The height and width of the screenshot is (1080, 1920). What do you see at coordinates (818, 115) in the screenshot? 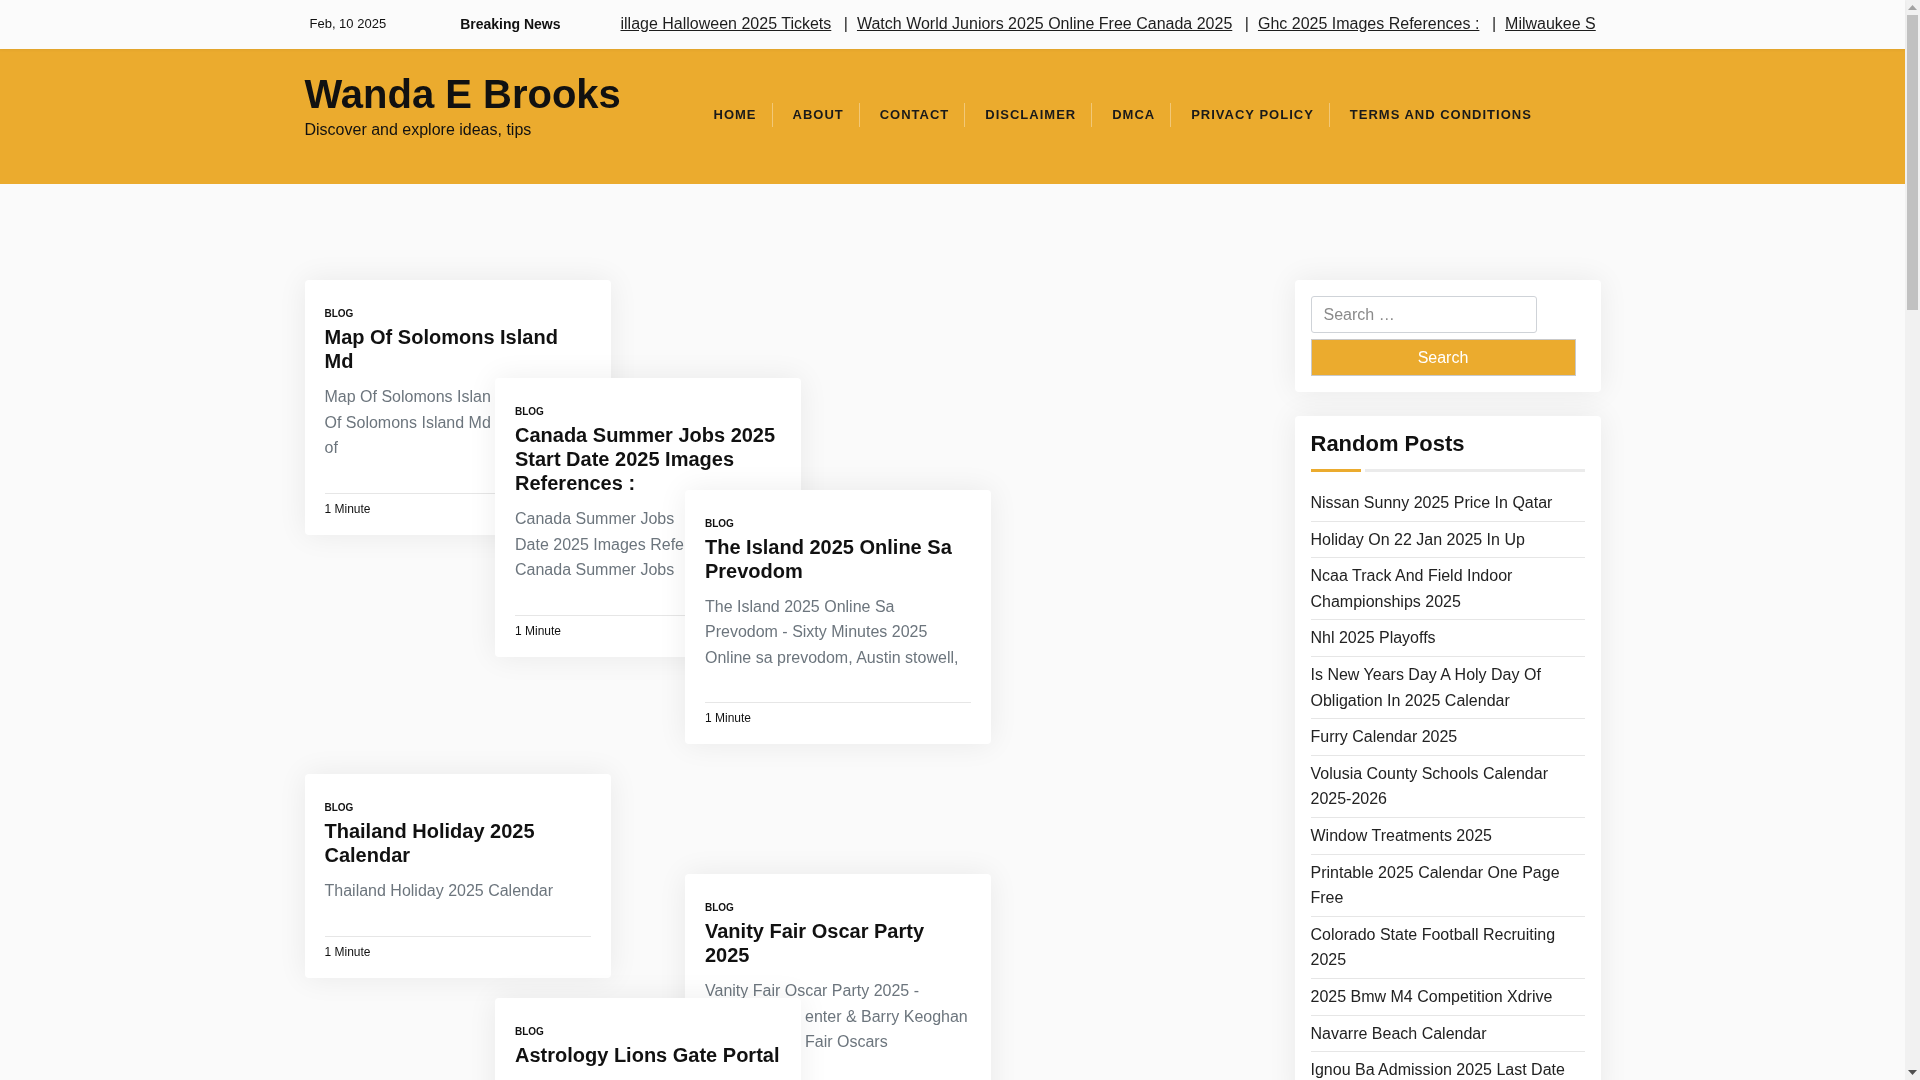
I see `nav-link: ABOUT` at bounding box center [818, 115].